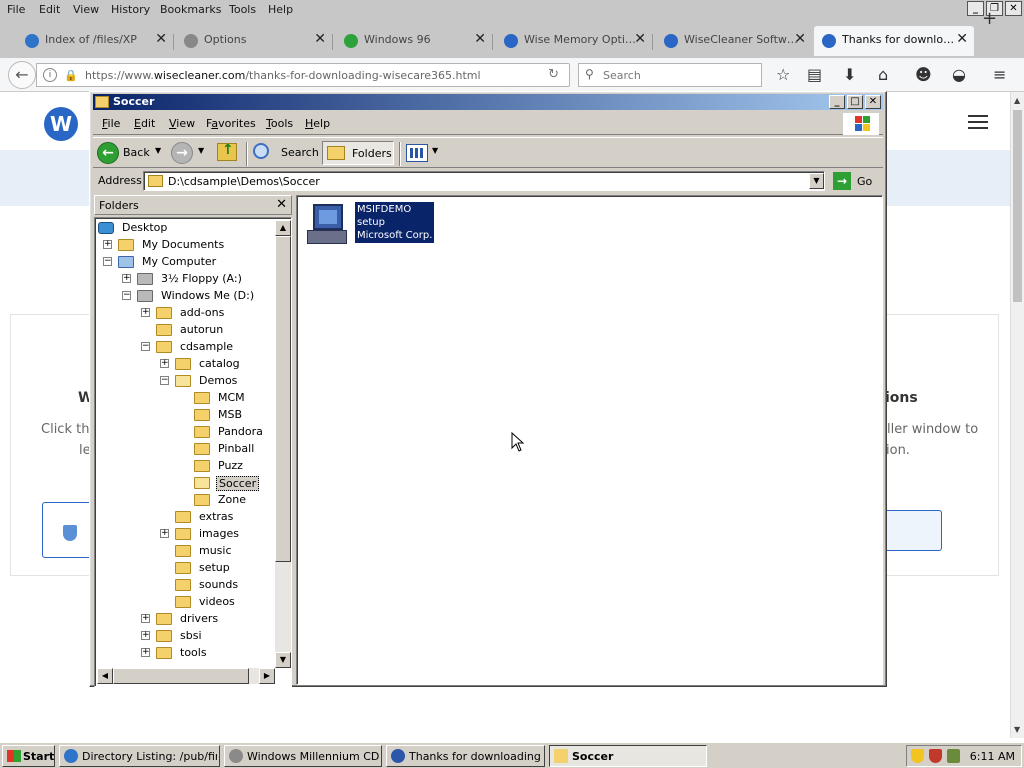  I want to click on site-menu-icon, so click(978, 124).